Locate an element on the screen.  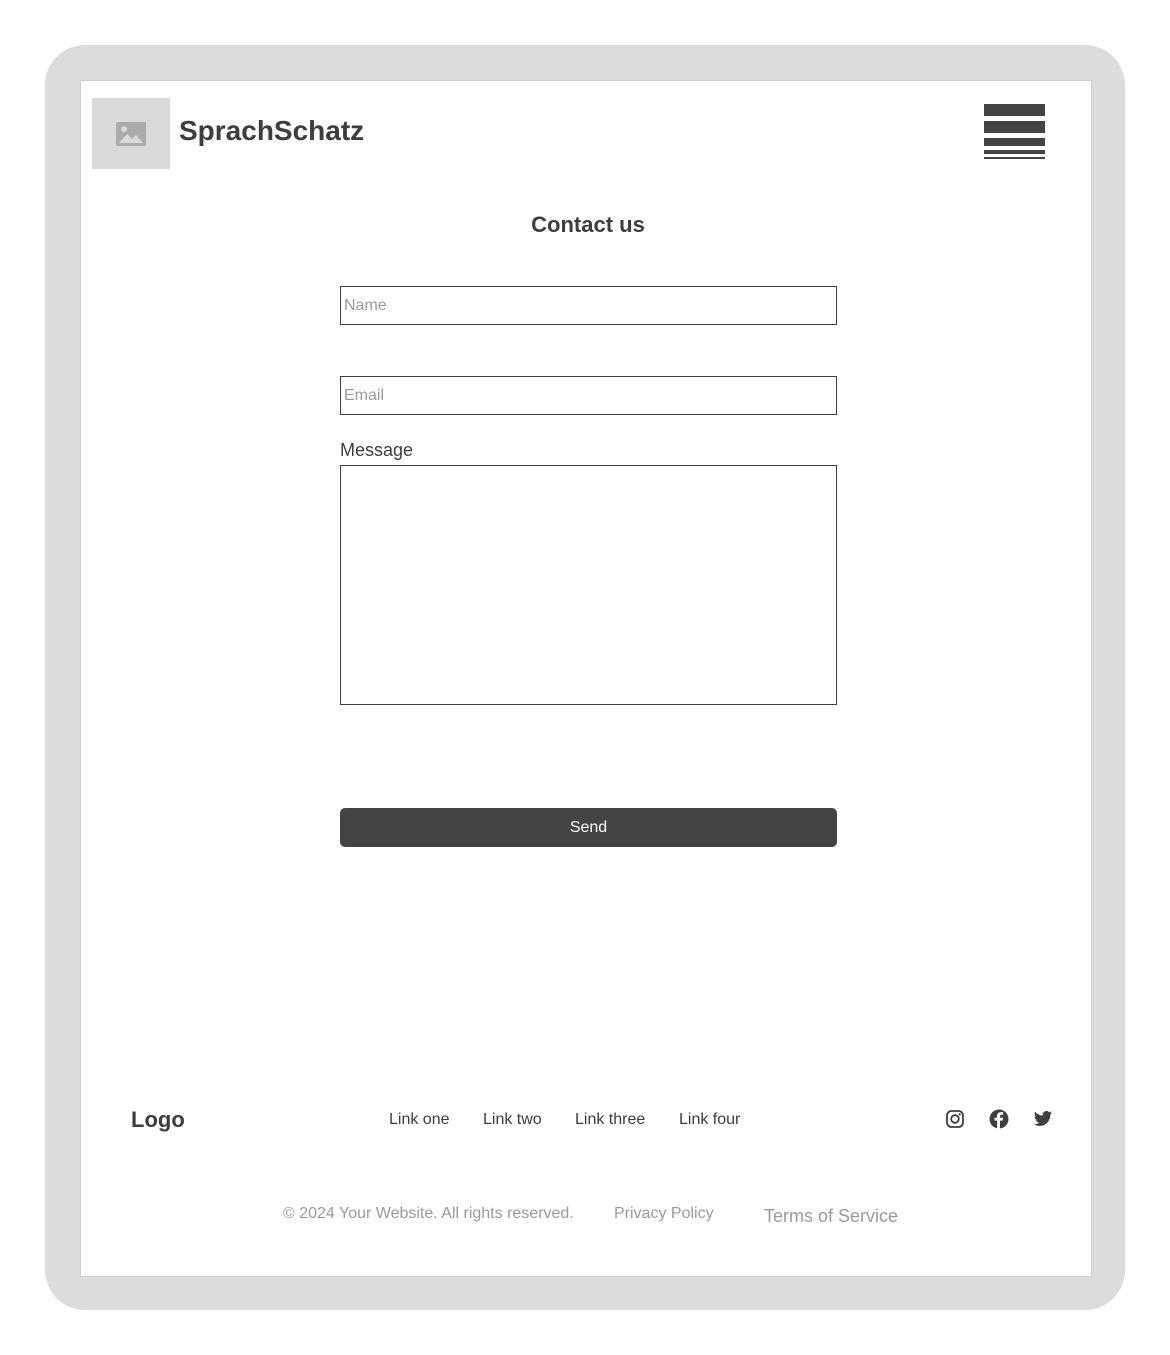
message-field is located at coordinates (588, 585).